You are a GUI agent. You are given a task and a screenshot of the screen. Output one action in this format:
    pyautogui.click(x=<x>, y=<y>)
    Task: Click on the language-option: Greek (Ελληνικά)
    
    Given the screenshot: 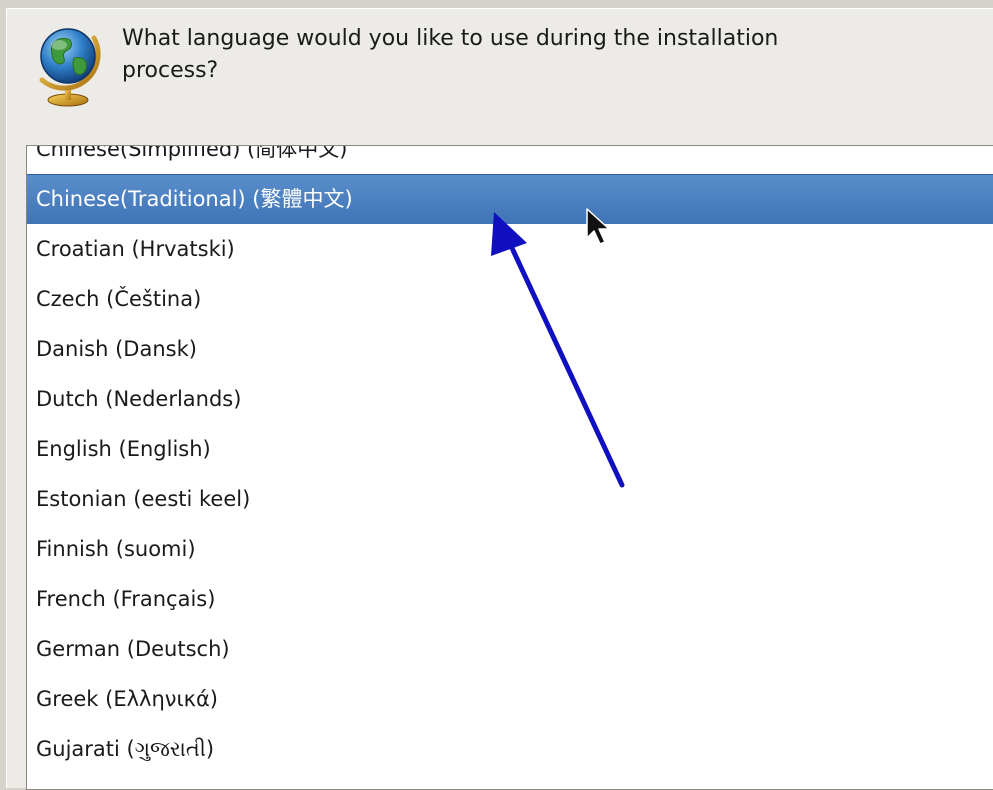 What is the action you would take?
    pyautogui.click(x=510, y=699)
    